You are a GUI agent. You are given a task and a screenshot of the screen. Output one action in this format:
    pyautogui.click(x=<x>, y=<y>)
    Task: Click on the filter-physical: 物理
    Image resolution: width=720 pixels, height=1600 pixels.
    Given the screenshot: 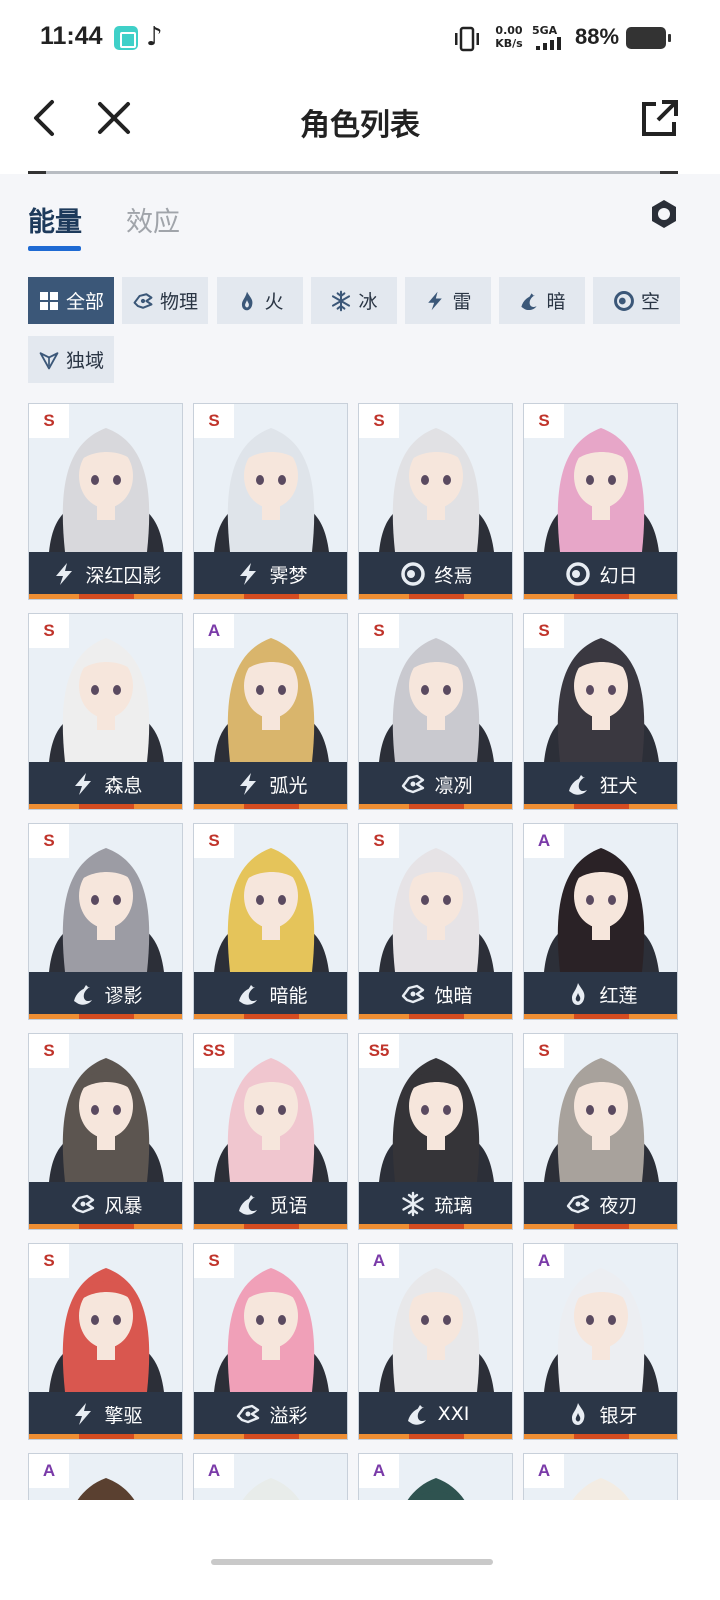 What is the action you would take?
    pyautogui.click(x=165, y=300)
    